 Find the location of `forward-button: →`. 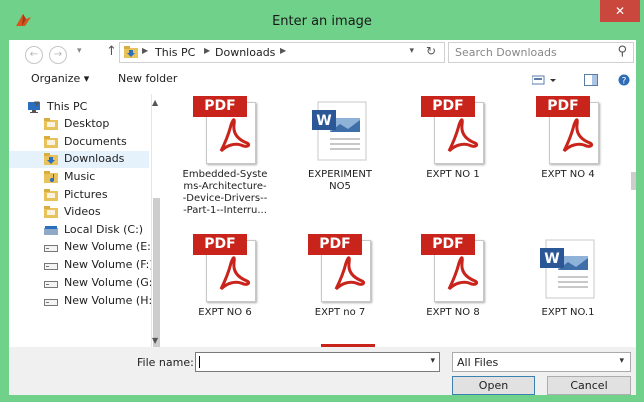

forward-button: → is located at coordinates (58, 55).